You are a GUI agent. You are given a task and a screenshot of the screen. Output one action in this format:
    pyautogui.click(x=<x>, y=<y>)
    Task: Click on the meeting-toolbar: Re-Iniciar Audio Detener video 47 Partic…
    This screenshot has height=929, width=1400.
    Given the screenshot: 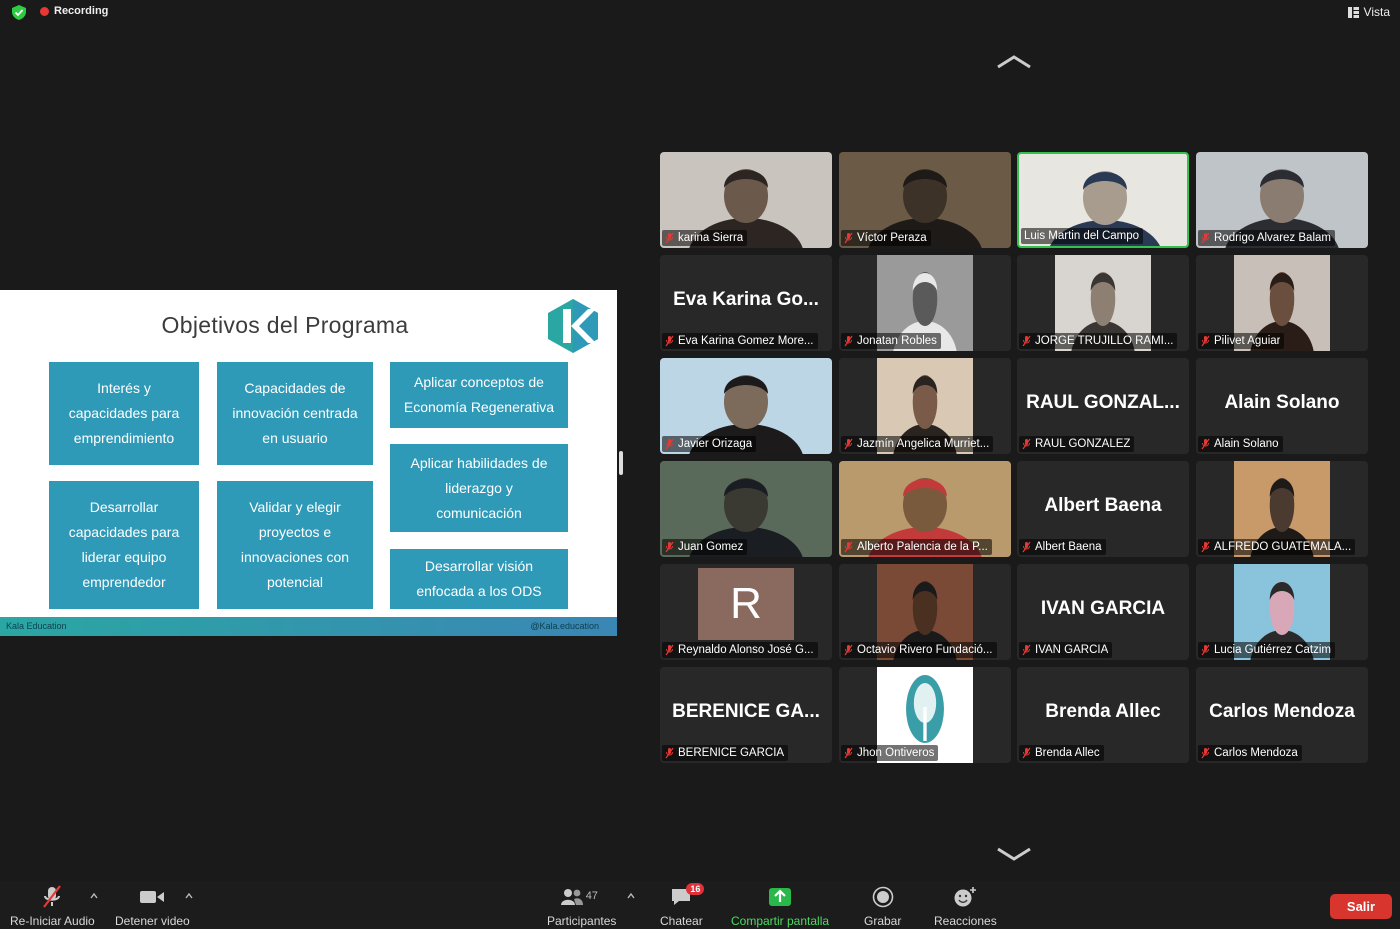 What is the action you would take?
    pyautogui.click(x=700, y=905)
    